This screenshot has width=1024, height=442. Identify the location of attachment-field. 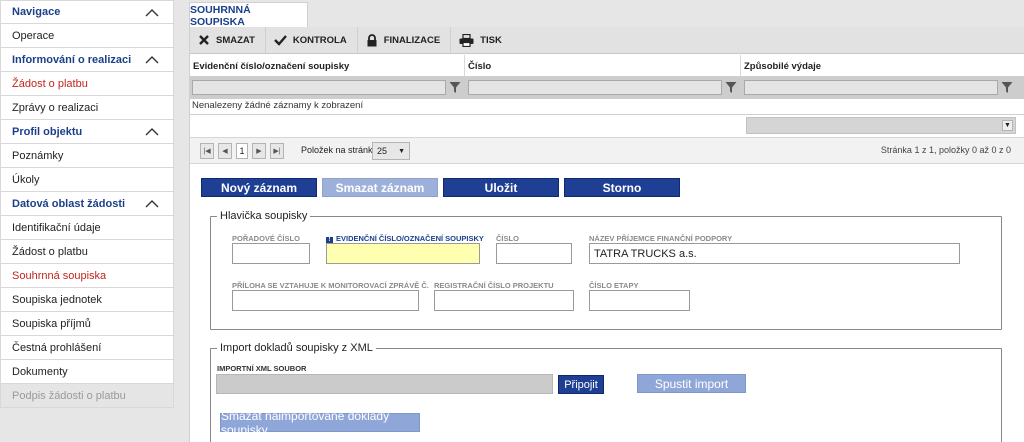
(325, 300).